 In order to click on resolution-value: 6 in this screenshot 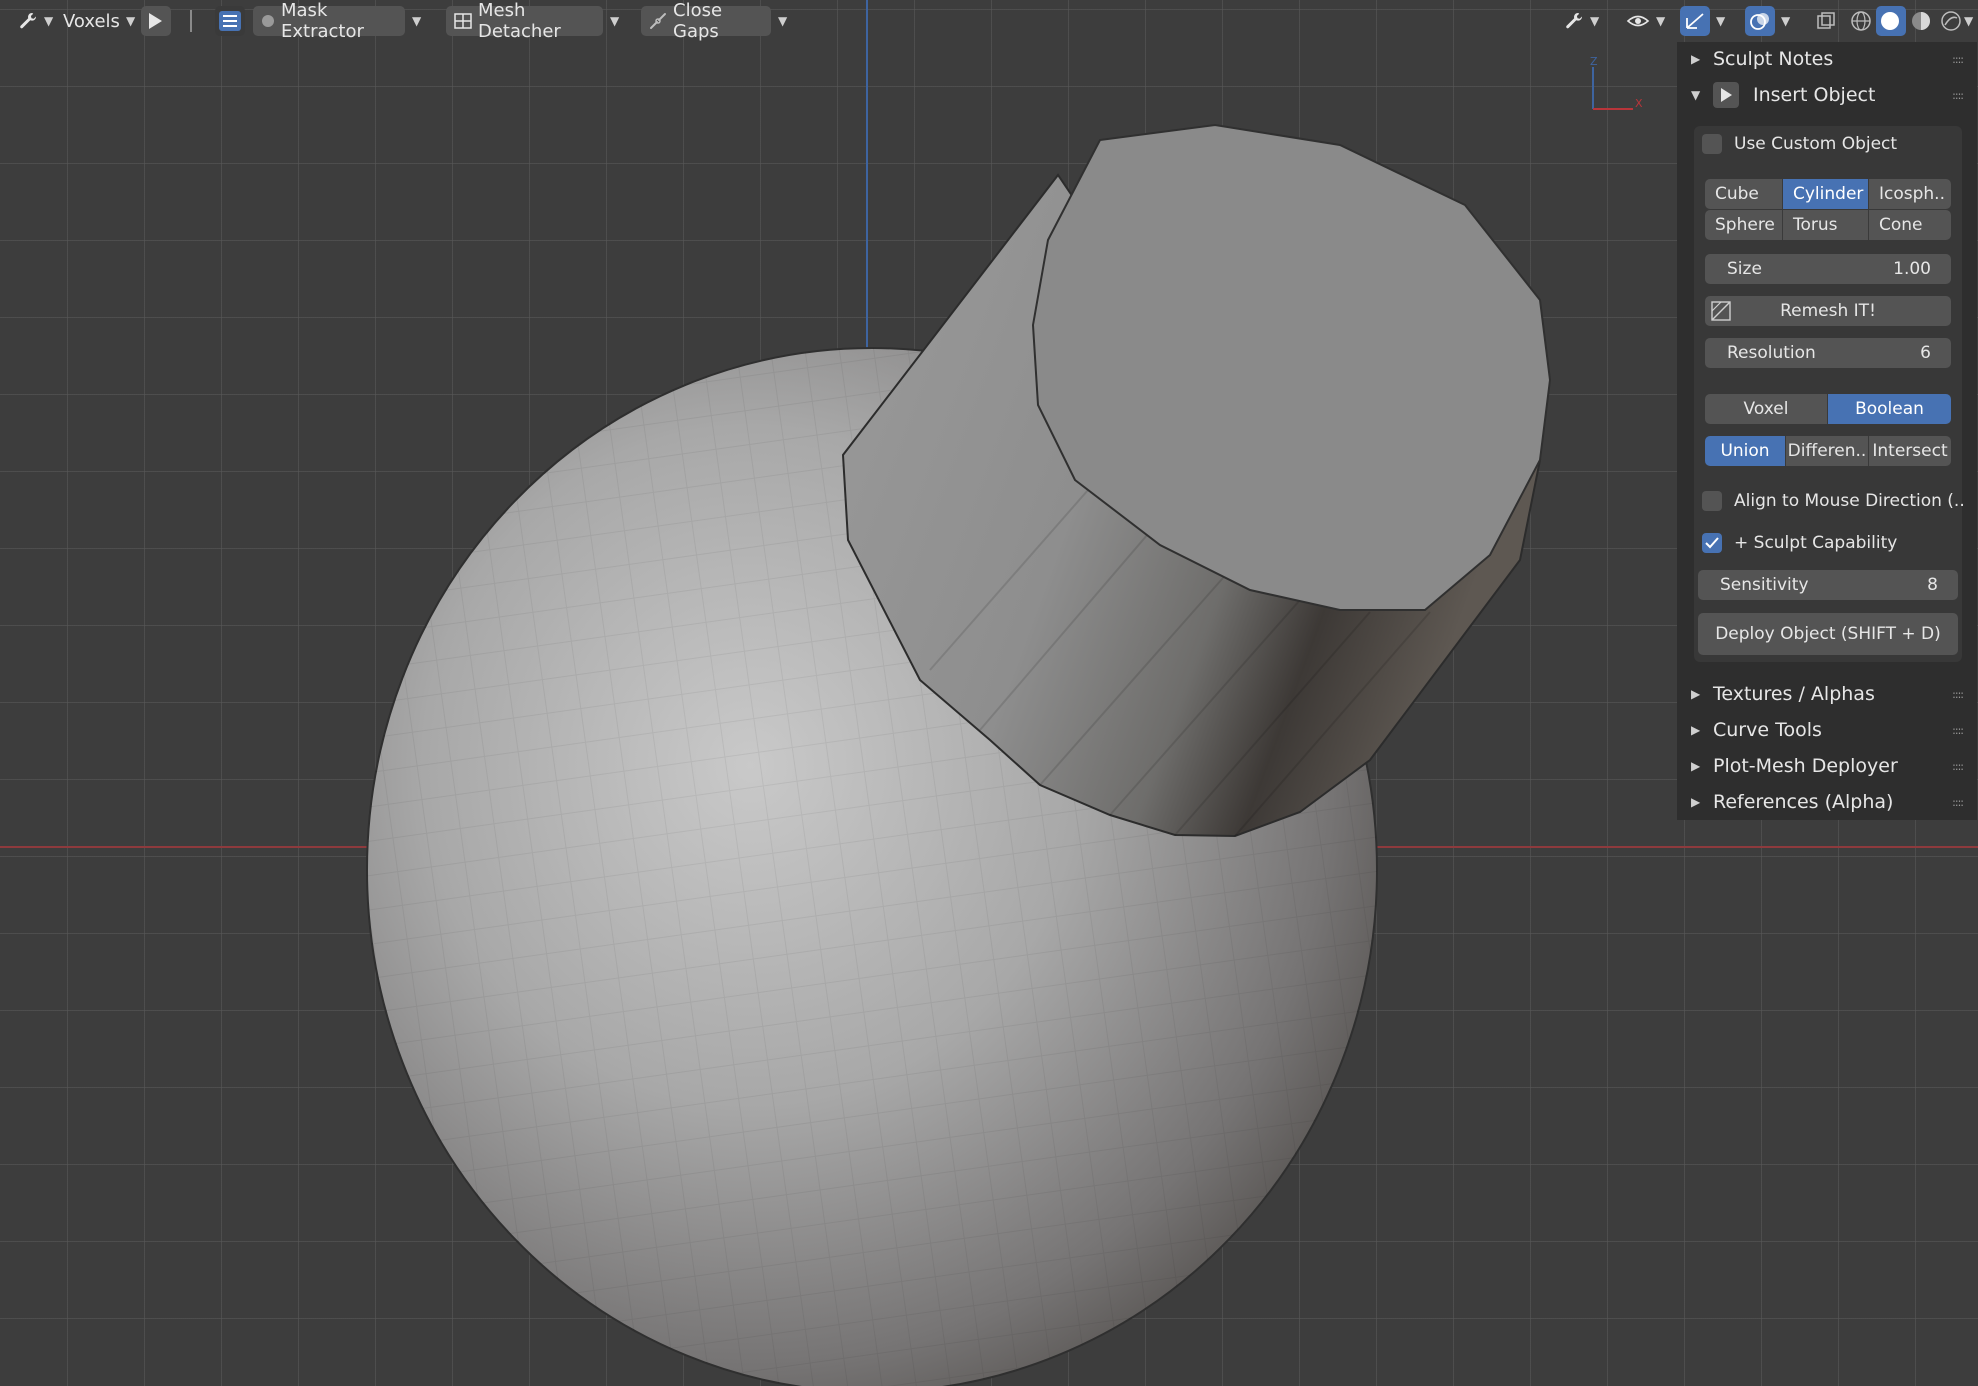, I will do `click(1925, 353)`.